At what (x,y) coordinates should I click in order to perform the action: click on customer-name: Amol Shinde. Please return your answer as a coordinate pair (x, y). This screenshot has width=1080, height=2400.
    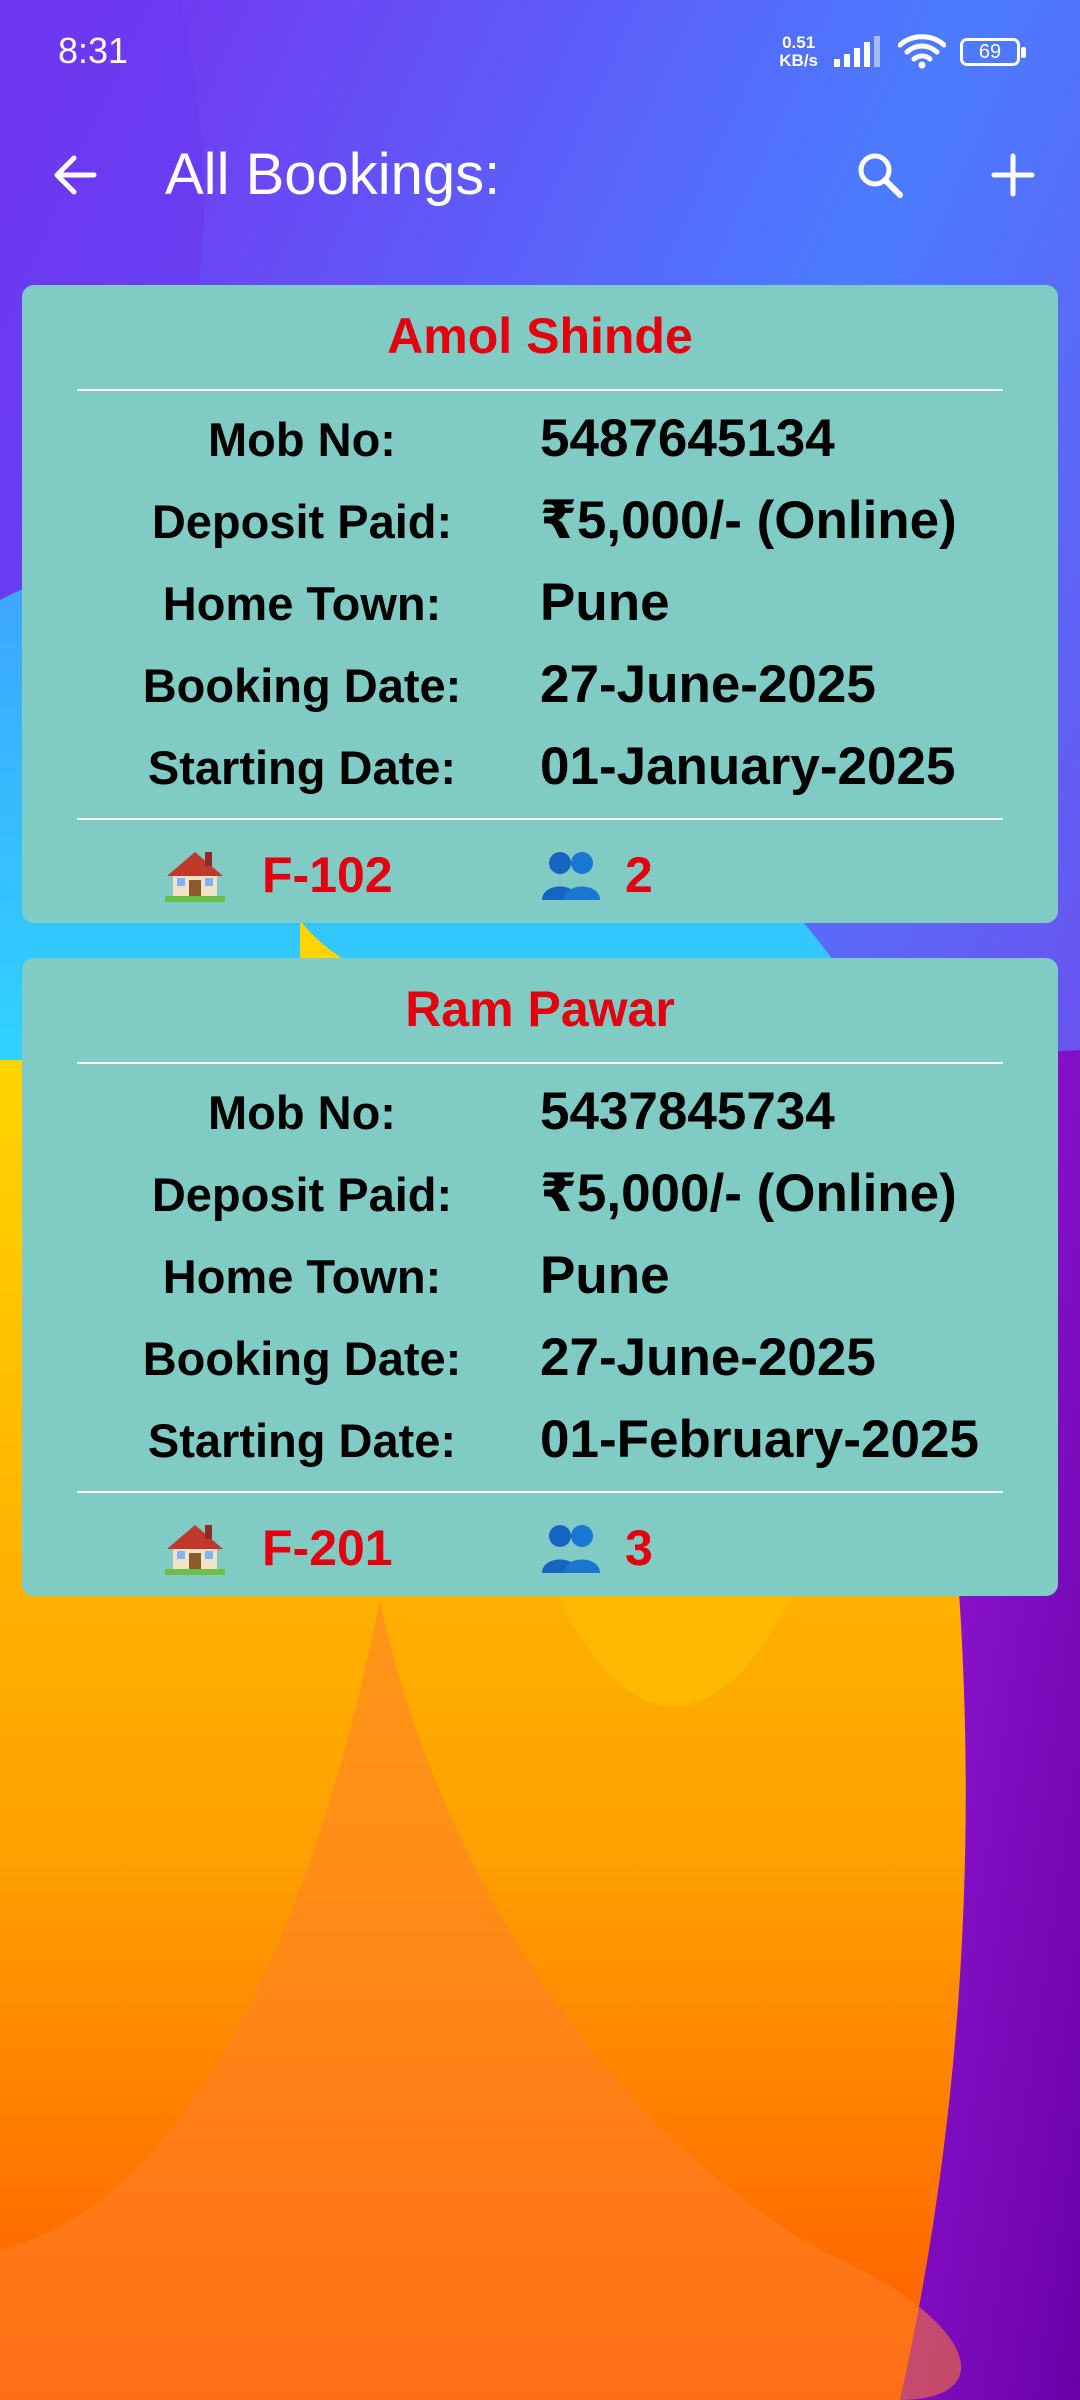
    Looking at the image, I should click on (540, 336).